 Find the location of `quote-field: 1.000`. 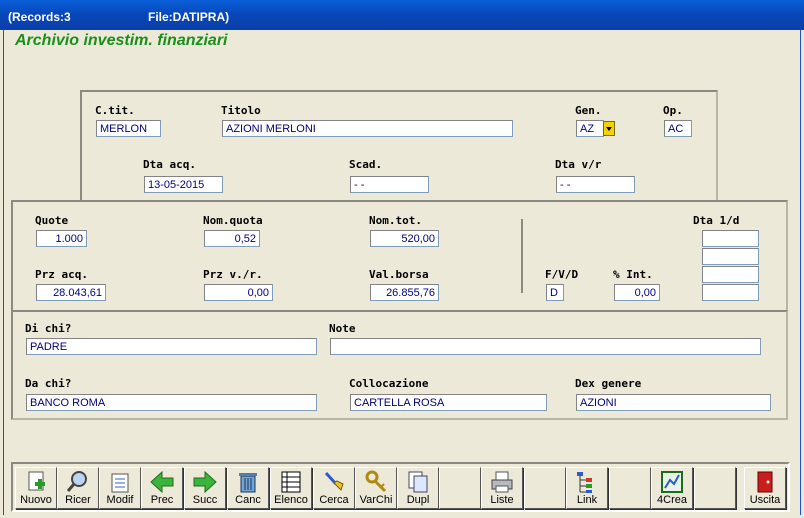

quote-field: 1.000 is located at coordinates (61, 238).